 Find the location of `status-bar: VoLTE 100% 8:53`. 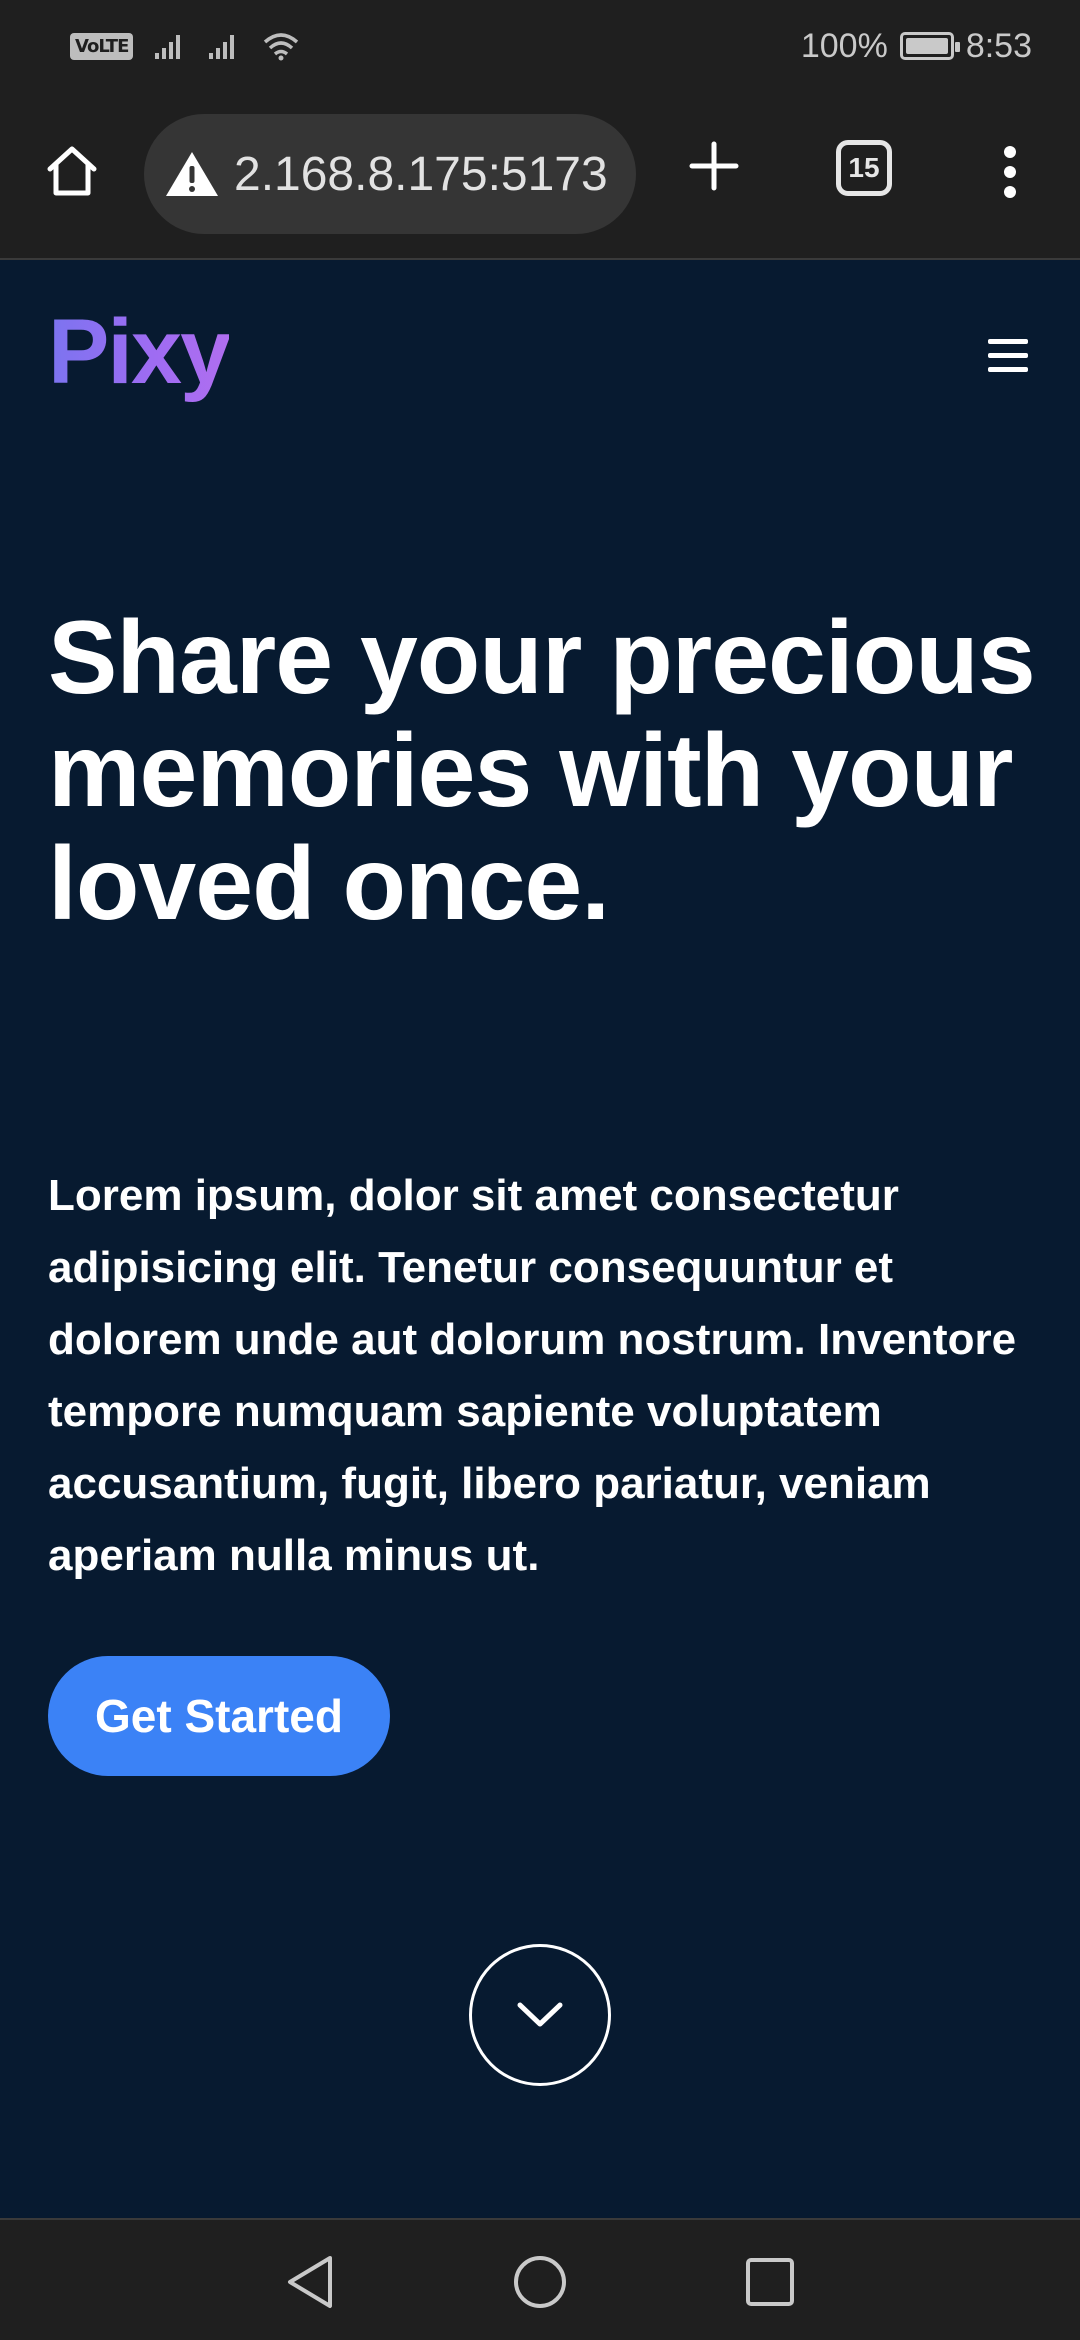

status-bar: VoLTE 100% 8:53 is located at coordinates (540, 46).